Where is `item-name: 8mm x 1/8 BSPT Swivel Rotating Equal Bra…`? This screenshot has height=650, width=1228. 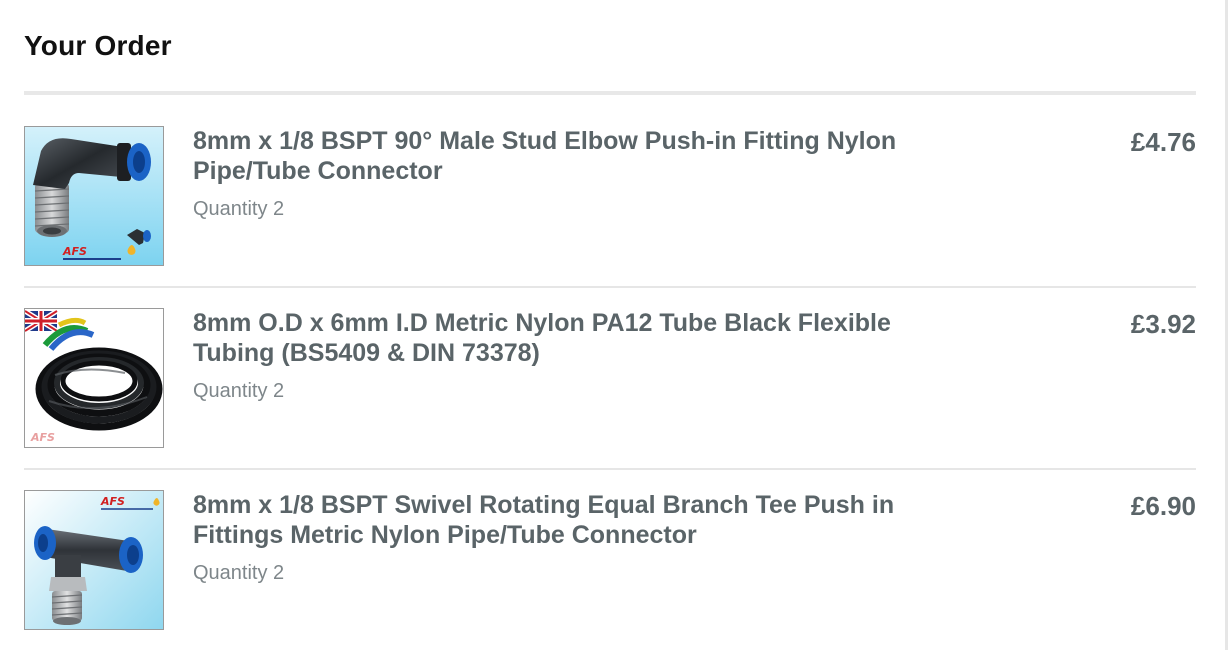 item-name: 8mm x 1/8 BSPT Swivel Rotating Equal Bra… is located at coordinates (573, 520).